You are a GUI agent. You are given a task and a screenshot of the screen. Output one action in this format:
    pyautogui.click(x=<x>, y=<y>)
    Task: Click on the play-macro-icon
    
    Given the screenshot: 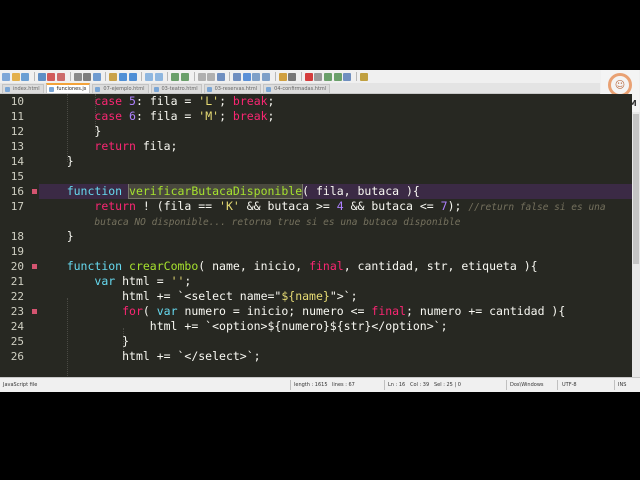 What is the action you would take?
    pyautogui.click(x=328, y=76)
    